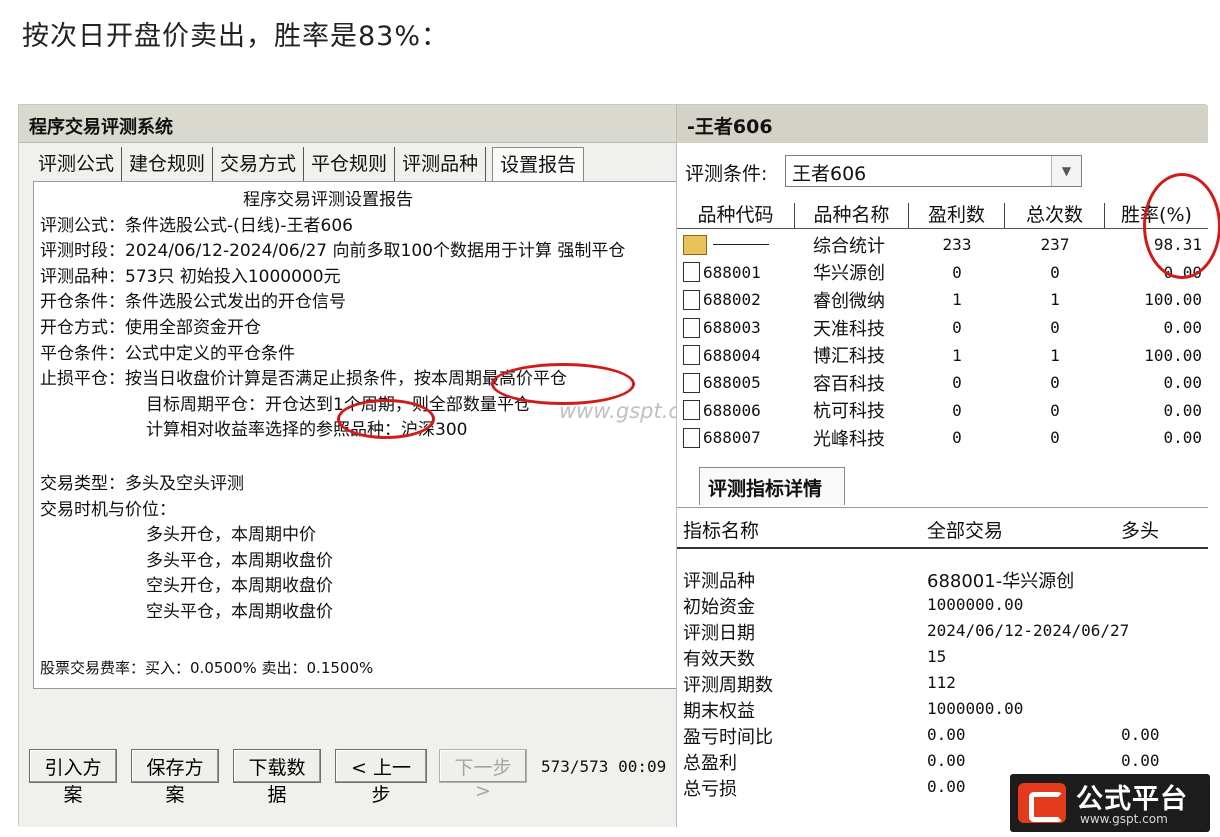  Describe the element at coordinates (239, 611) in the screenshot. I see `timing-line: 空头平仓，本周期收盘价` at that location.